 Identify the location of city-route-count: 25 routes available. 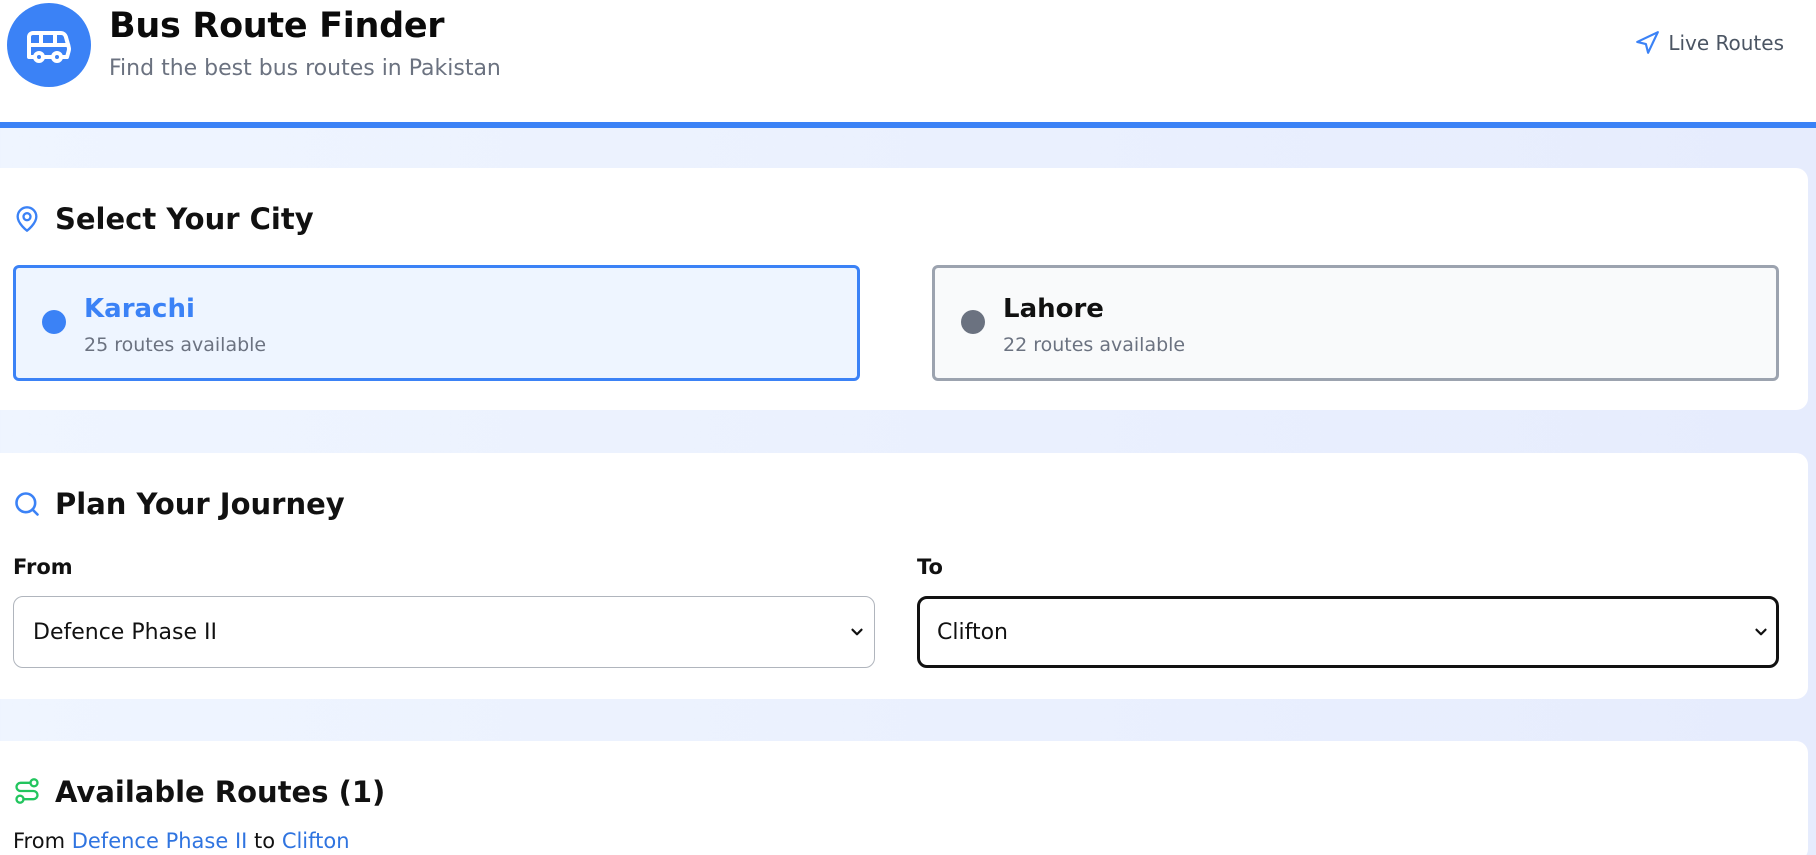
(175, 345).